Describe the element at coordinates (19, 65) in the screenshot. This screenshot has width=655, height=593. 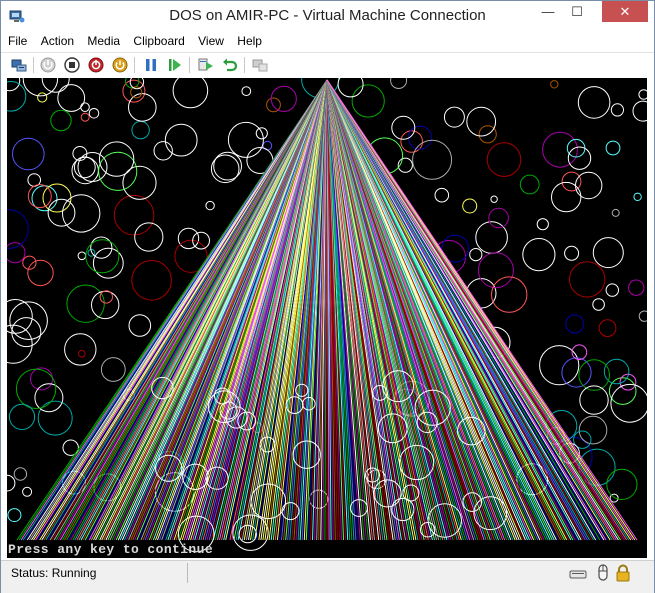
I see `ctrl-alt-del-icon` at that location.